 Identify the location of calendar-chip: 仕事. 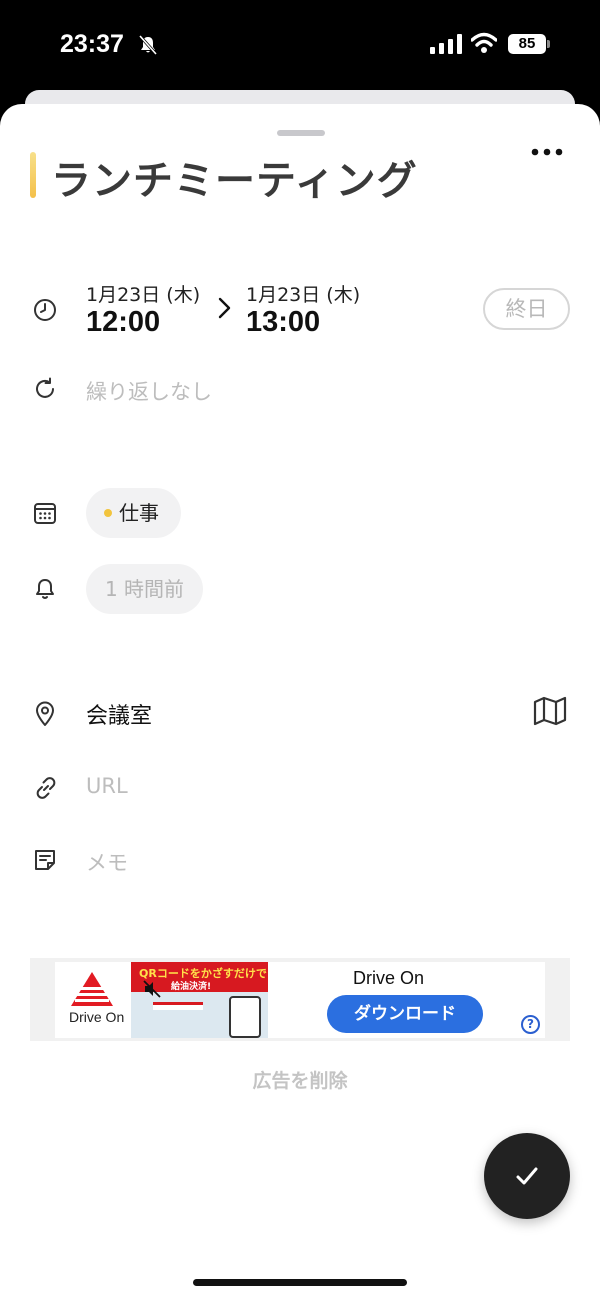
(133, 513).